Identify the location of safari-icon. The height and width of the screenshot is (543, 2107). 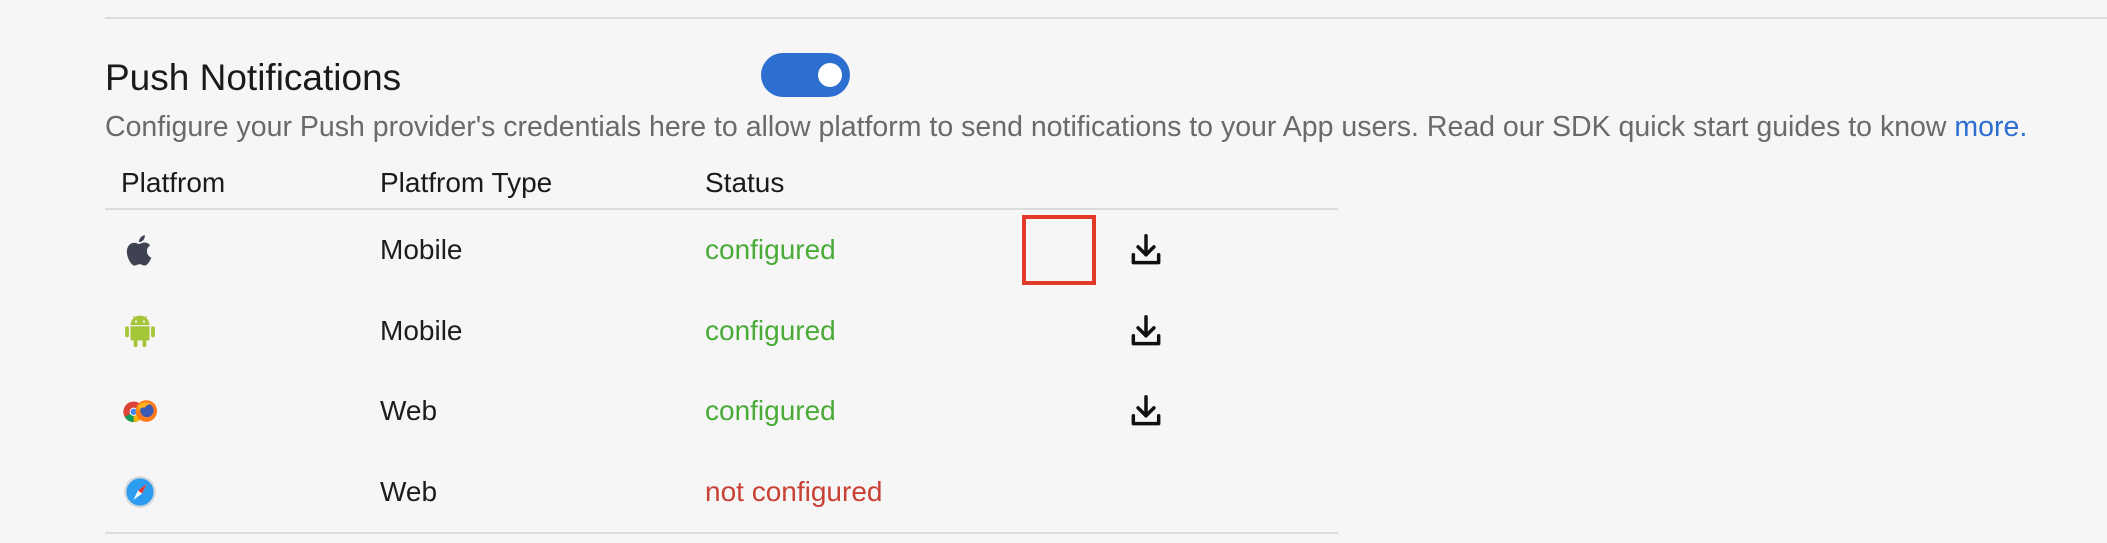
(140, 492).